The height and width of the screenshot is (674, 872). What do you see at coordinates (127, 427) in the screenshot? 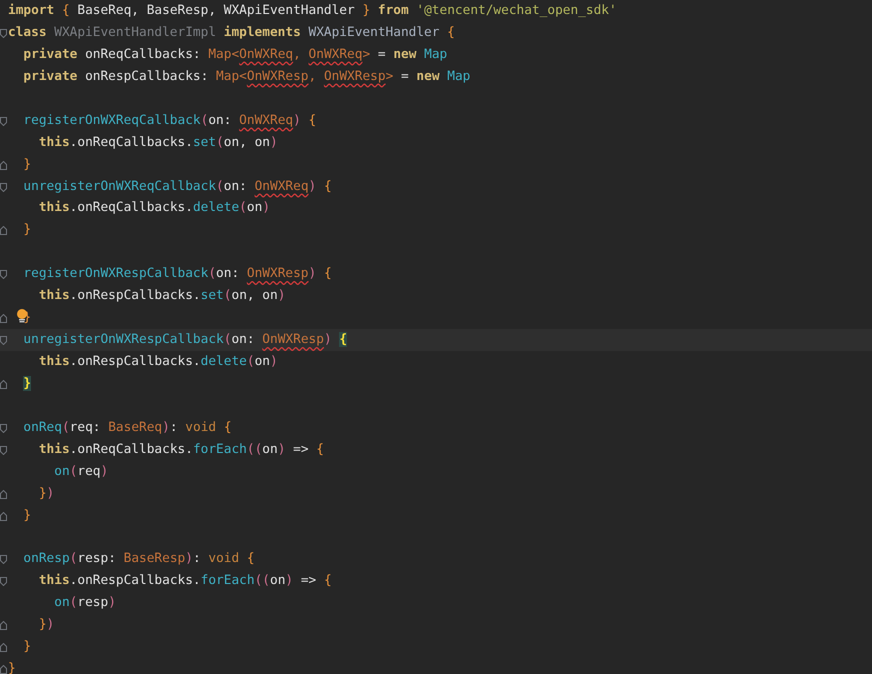
I see `code-line: onReq(req: BaseReq): void {` at bounding box center [127, 427].